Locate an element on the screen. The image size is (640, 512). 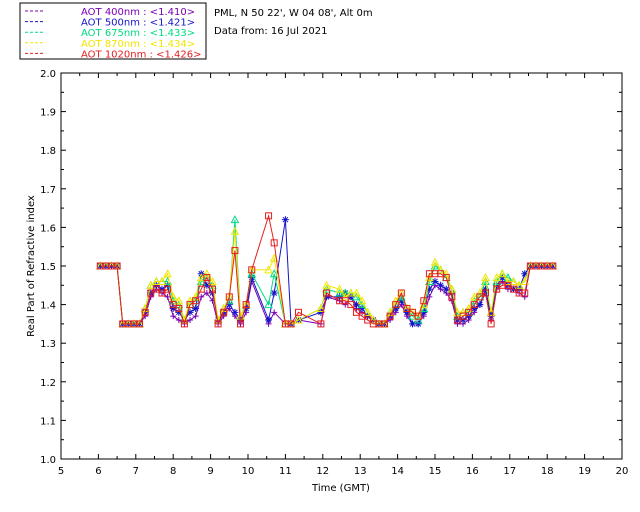
y-tick-label: 1.0 is located at coordinates (48, 460).